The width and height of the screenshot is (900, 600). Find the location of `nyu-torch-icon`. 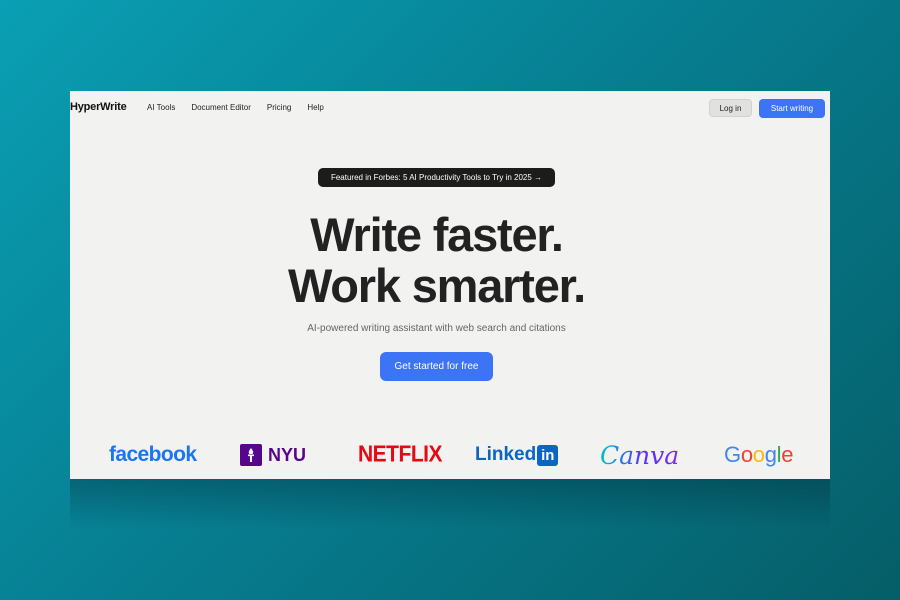

nyu-torch-icon is located at coordinates (251, 455).